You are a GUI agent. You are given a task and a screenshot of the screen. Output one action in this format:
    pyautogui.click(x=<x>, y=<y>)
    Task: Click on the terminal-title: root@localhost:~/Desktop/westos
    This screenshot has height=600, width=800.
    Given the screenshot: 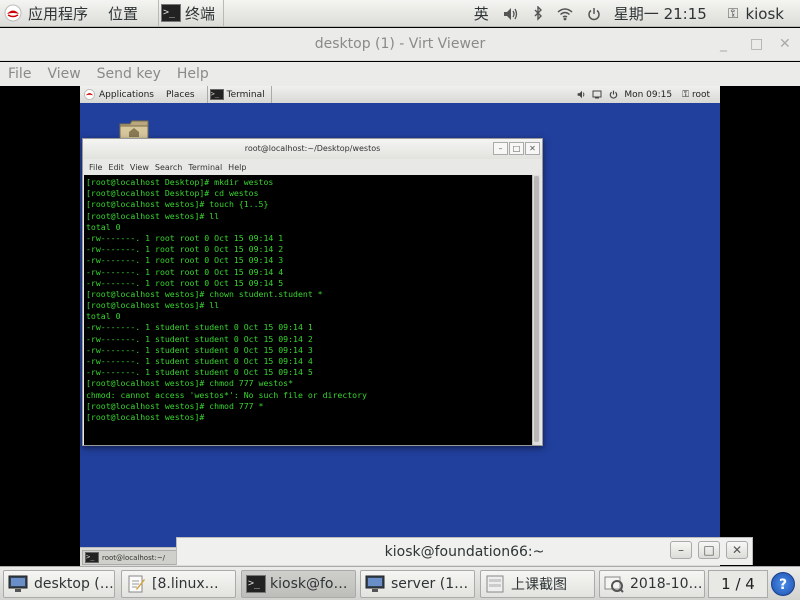 What is the action you would take?
    pyautogui.click(x=312, y=148)
    